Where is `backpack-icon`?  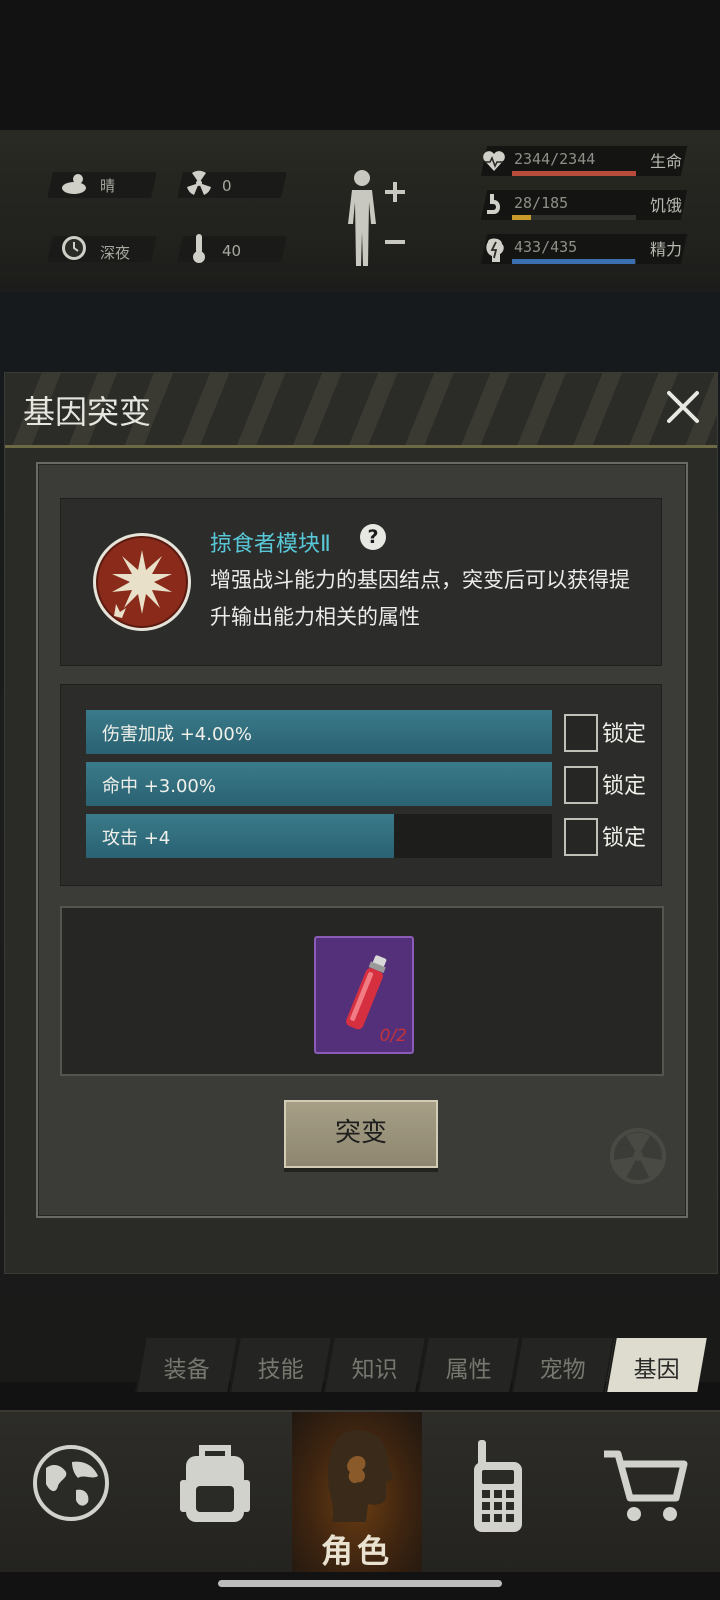 backpack-icon is located at coordinates (215, 1483).